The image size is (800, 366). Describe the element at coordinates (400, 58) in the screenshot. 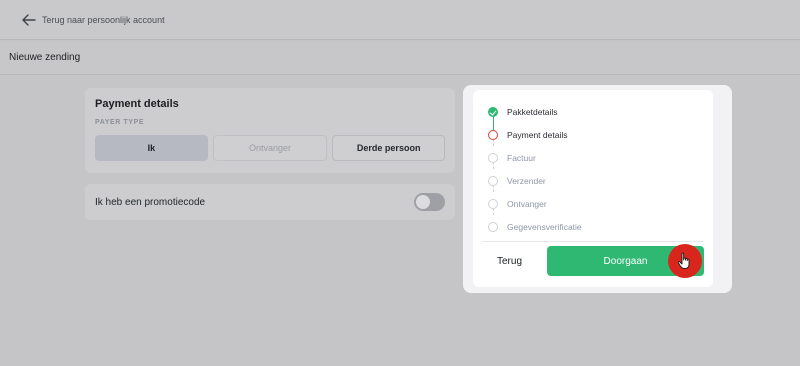

I see `page-header: Nieuwe zending` at that location.